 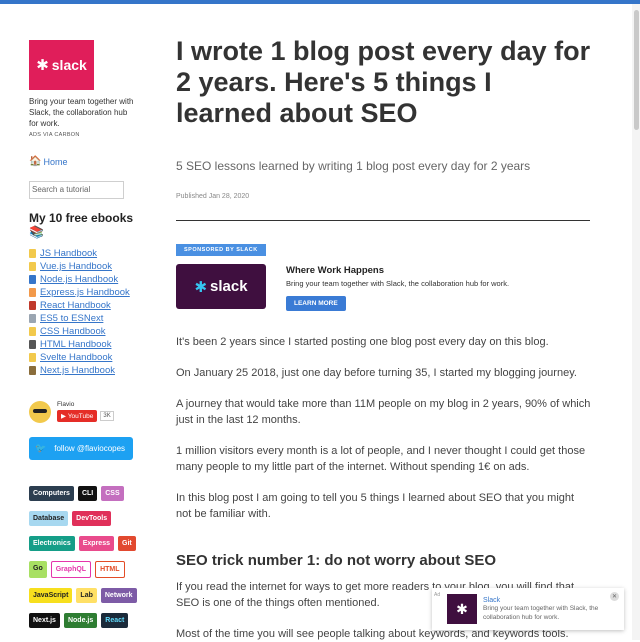 What do you see at coordinates (51, 595) in the screenshot?
I see `tag-link: JavaScript` at bounding box center [51, 595].